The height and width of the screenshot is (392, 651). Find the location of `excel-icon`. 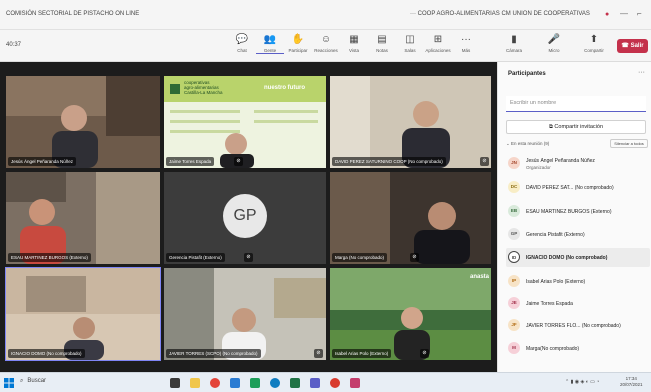

excel-icon is located at coordinates (255, 383).